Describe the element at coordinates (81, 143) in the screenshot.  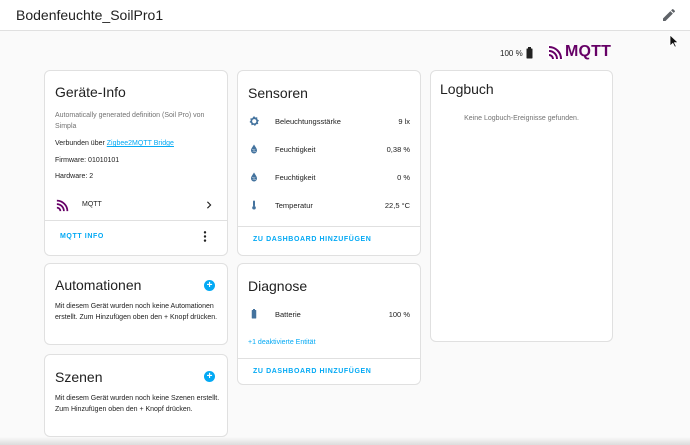
I see `connected-prefix: Verbunden über` at that location.